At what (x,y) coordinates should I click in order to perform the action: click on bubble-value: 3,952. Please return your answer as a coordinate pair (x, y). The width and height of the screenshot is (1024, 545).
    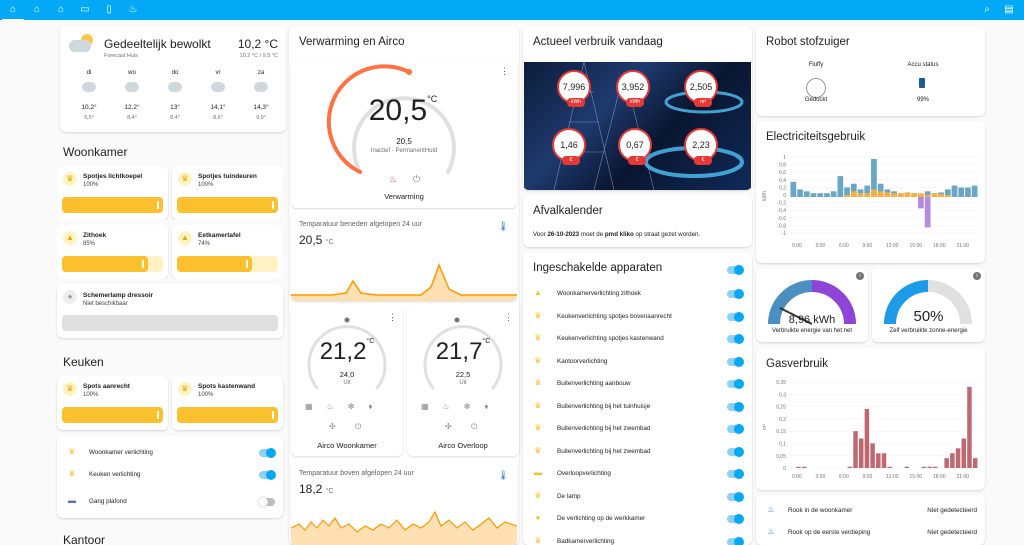
    Looking at the image, I should click on (633, 87).